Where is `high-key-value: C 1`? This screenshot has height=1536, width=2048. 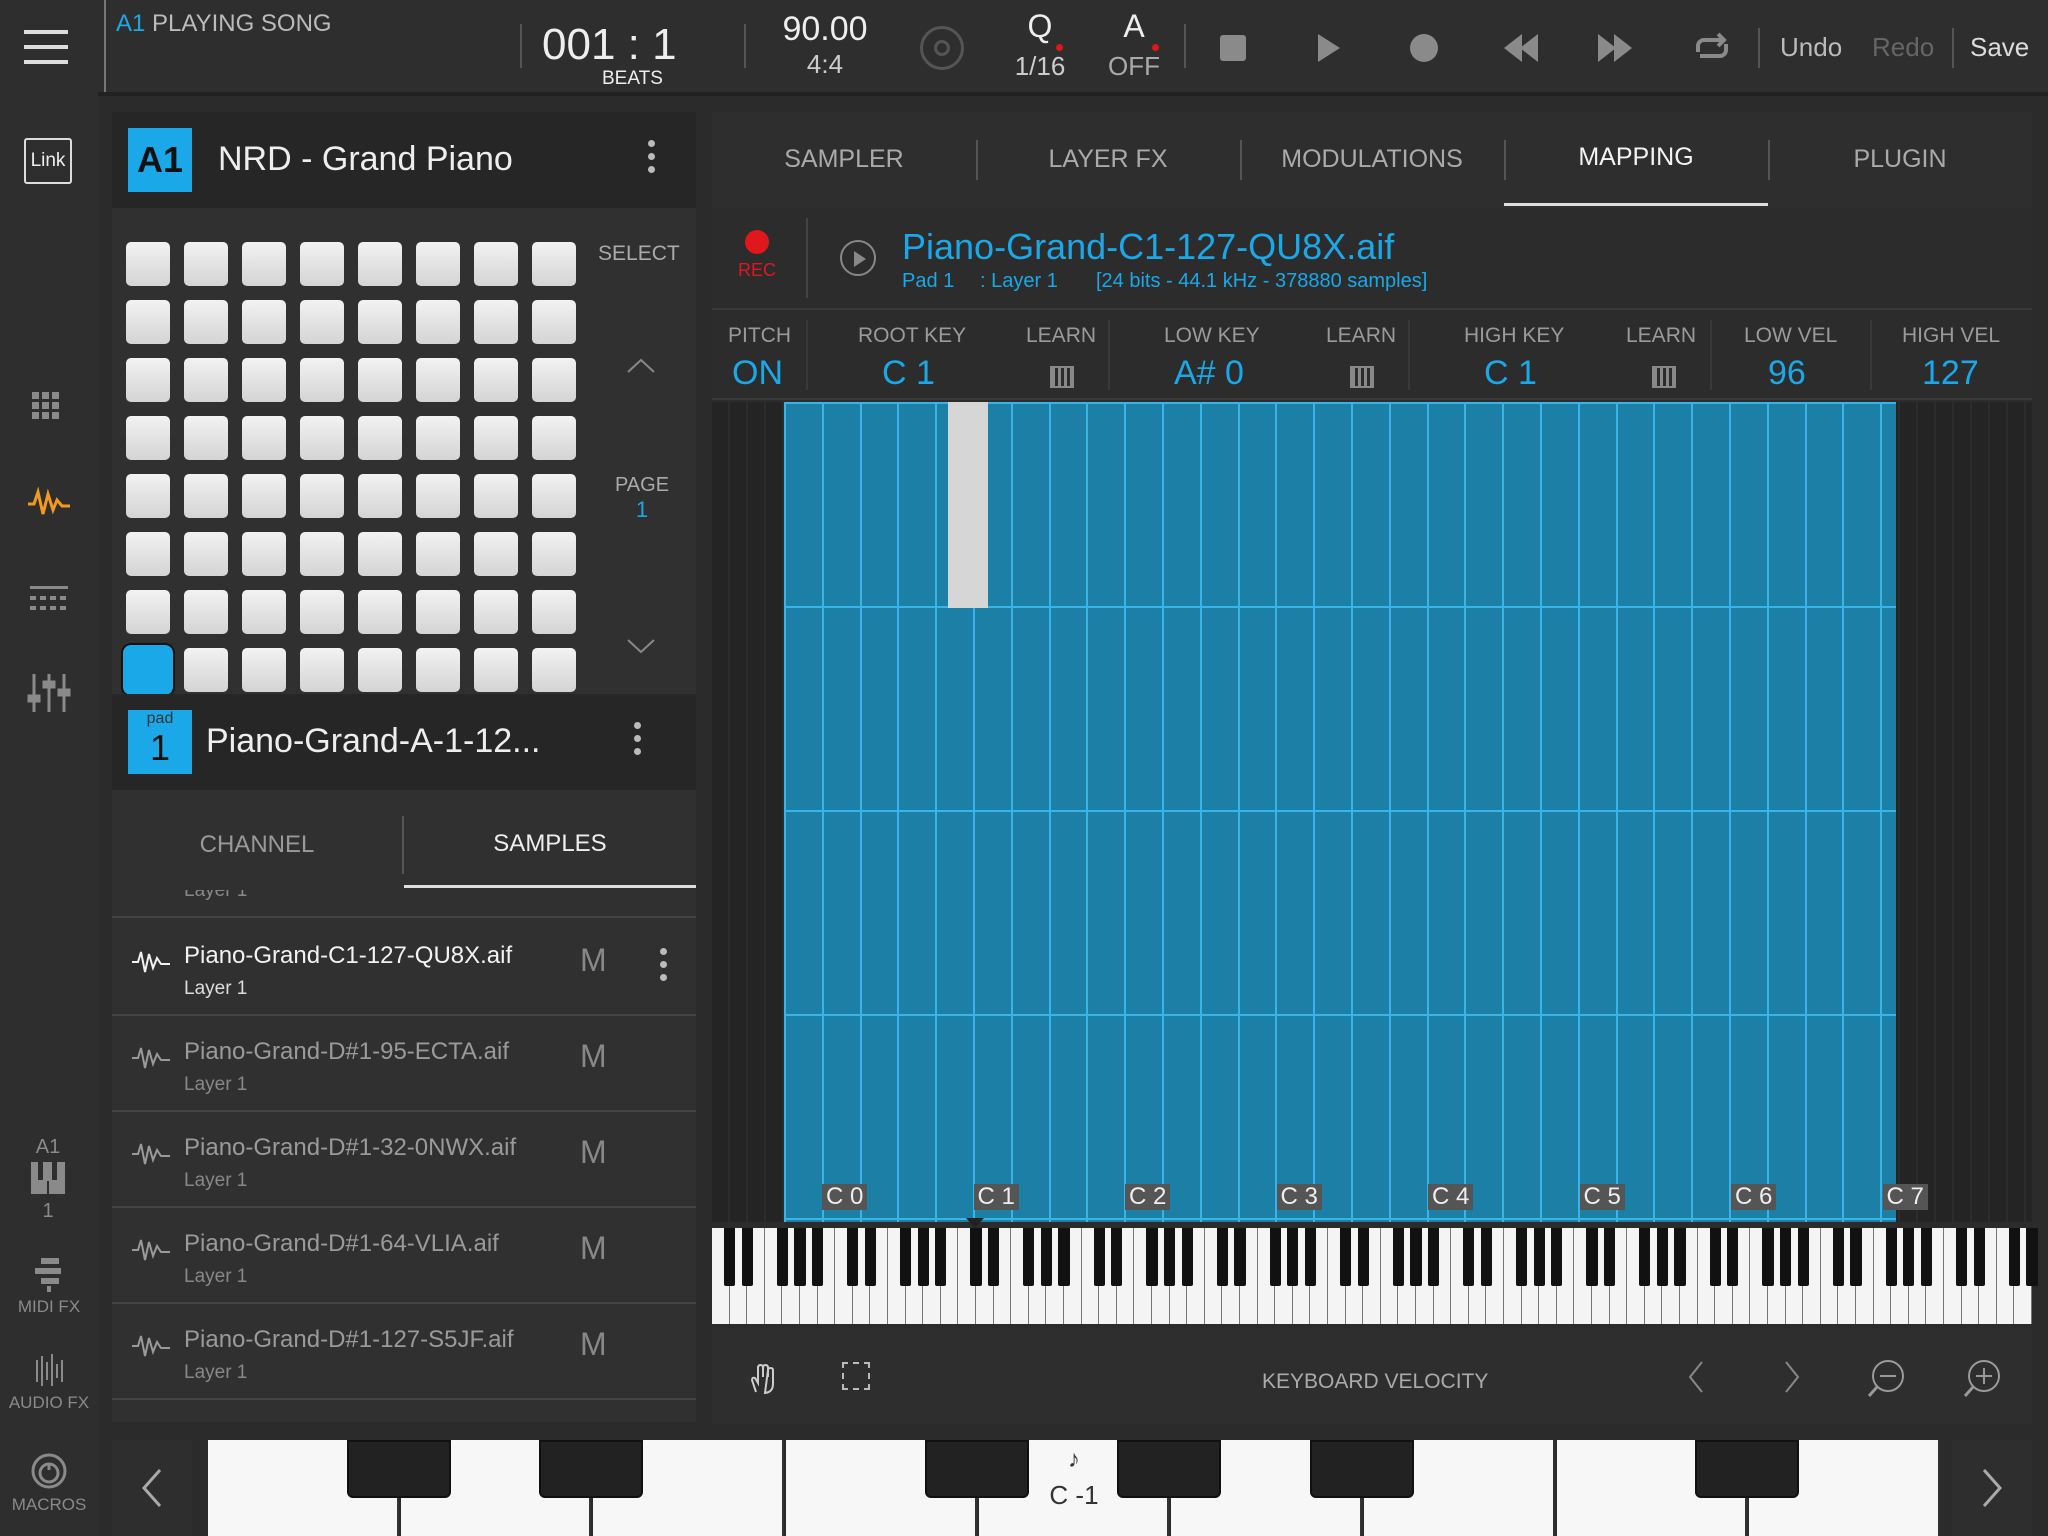
high-key-value: C 1 is located at coordinates (1510, 373).